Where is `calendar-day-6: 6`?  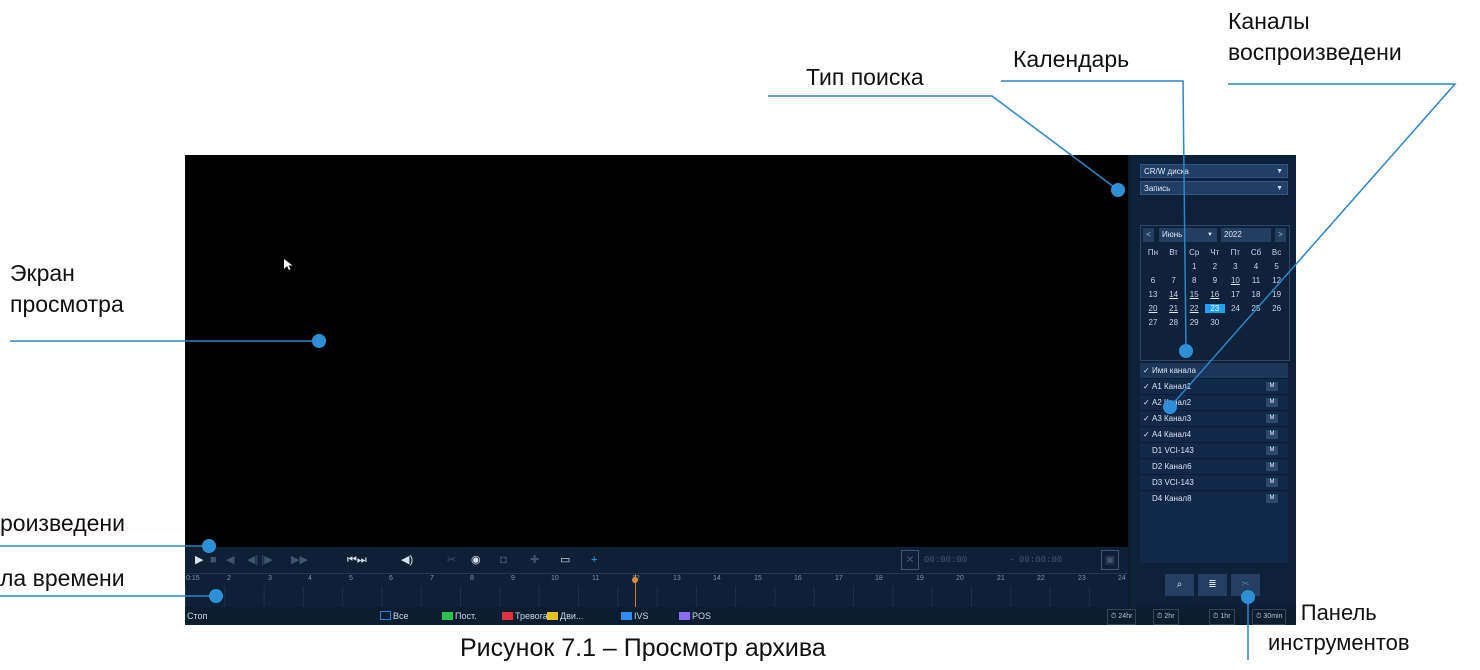
calendar-day-6: 6 is located at coordinates (1153, 280).